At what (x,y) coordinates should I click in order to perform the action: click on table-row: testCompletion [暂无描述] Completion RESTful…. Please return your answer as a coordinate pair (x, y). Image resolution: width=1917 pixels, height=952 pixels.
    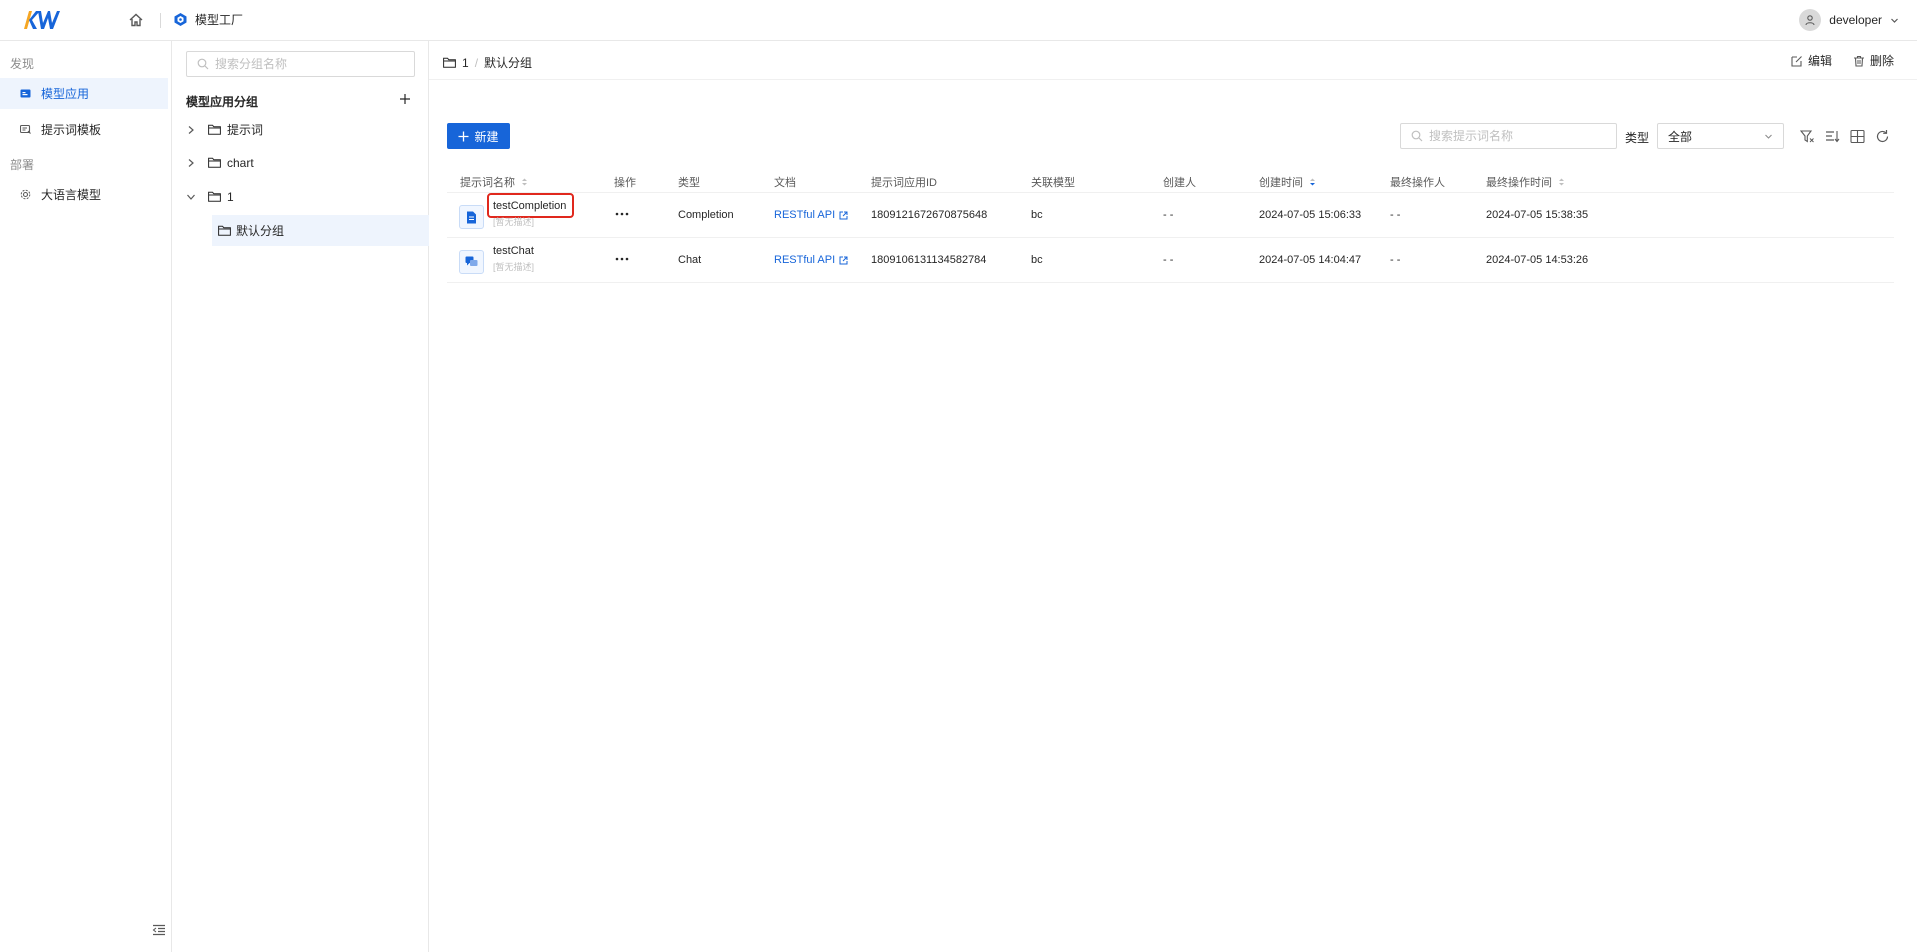
    Looking at the image, I should click on (1170, 215).